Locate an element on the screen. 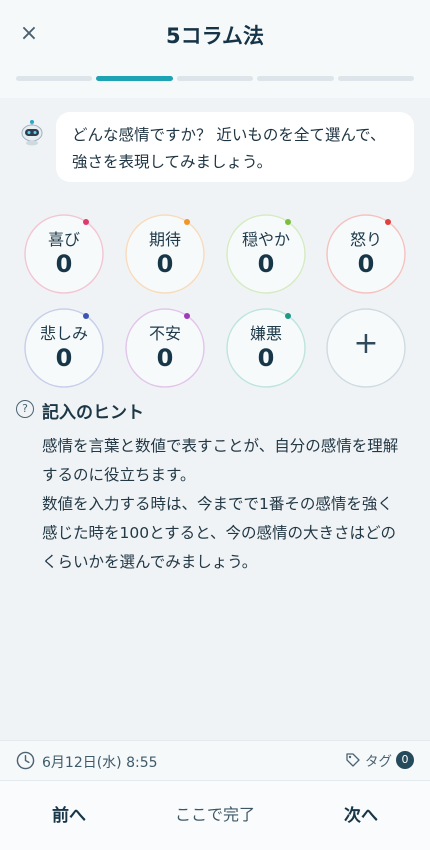  emotion-anger: 怒り 0 is located at coordinates (366, 254).